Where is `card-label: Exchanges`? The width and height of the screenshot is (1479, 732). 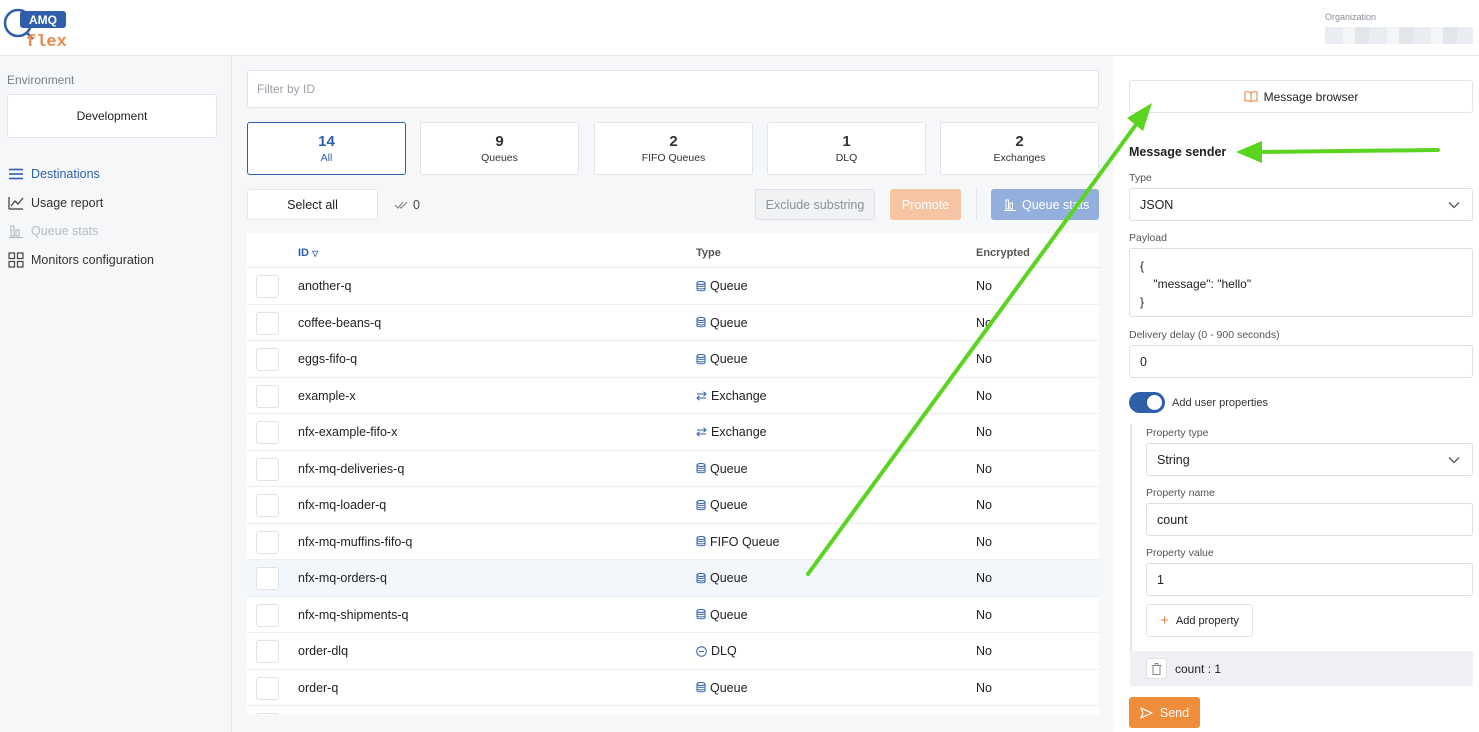 card-label: Exchanges is located at coordinates (1019, 158).